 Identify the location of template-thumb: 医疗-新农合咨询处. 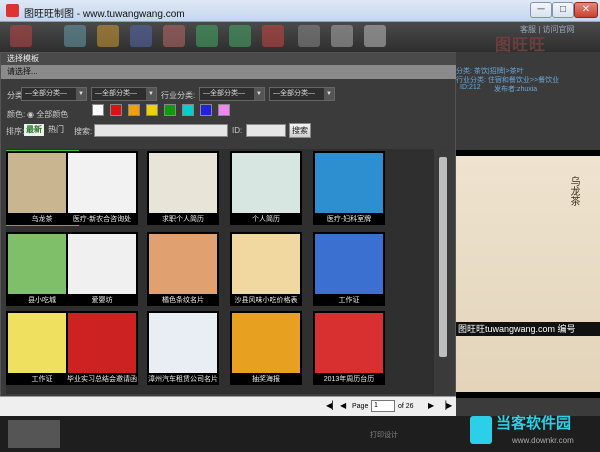
(102, 188).